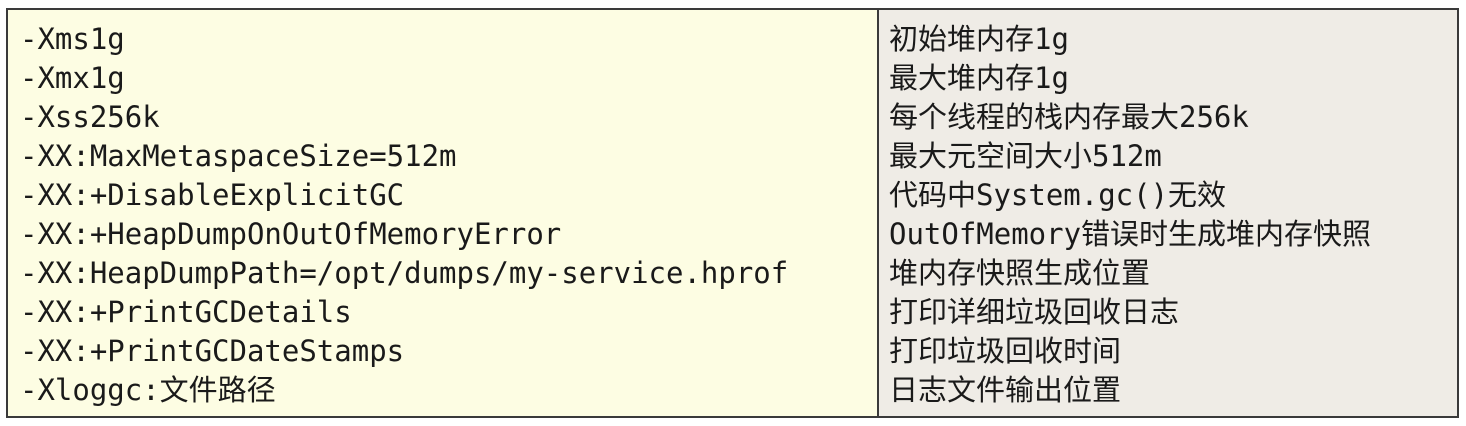  What do you see at coordinates (238, 156) in the screenshot?
I see `param-cell: -XX:MaxMetaspaceSize=512m` at bounding box center [238, 156].